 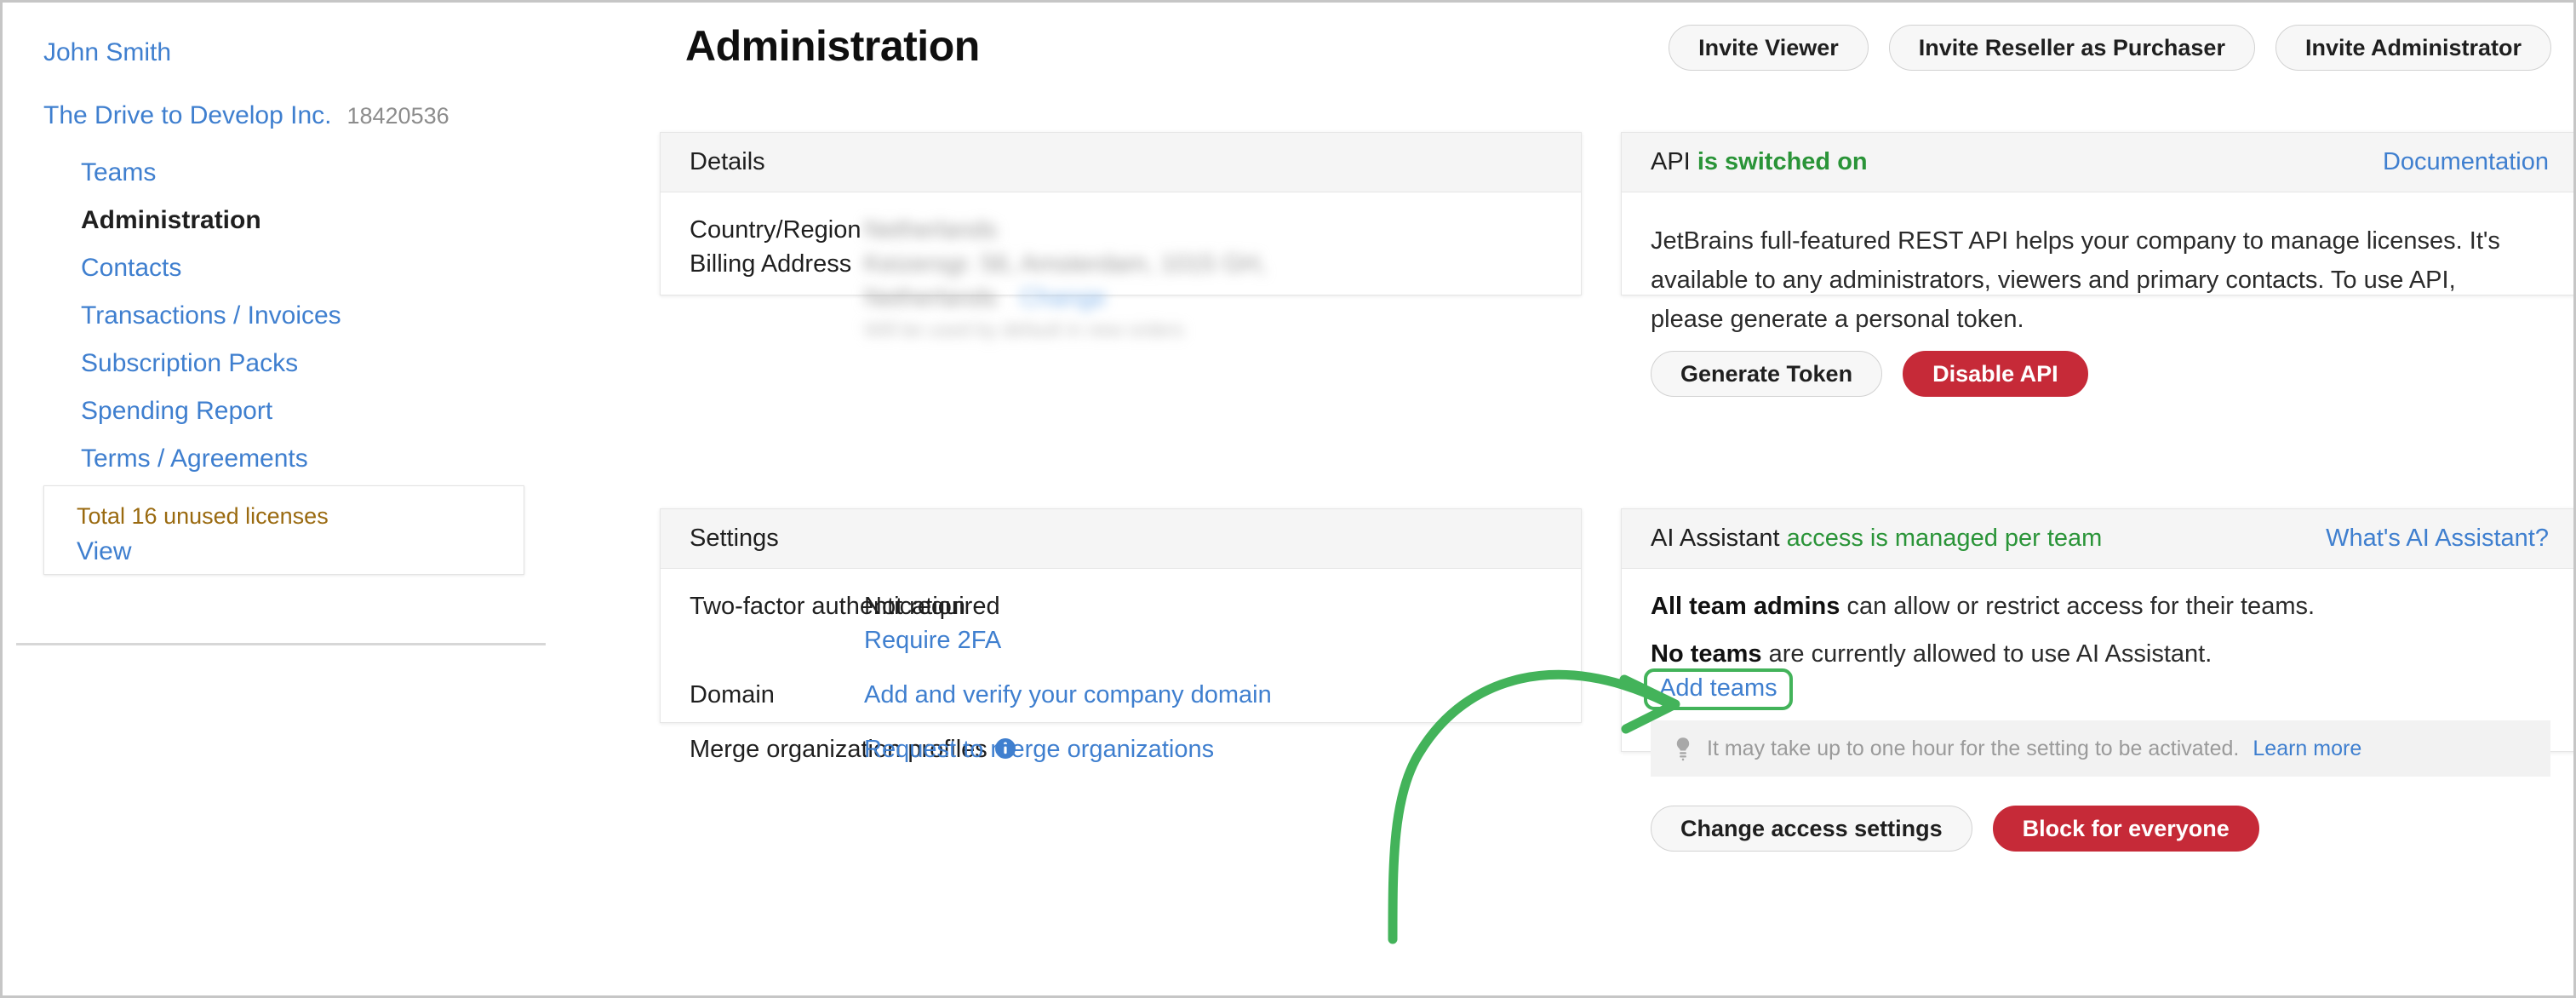 What do you see at coordinates (771, 264) in the screenshot?
I see `billing-address-label: Billing Address` at bounding box center [771, 264].